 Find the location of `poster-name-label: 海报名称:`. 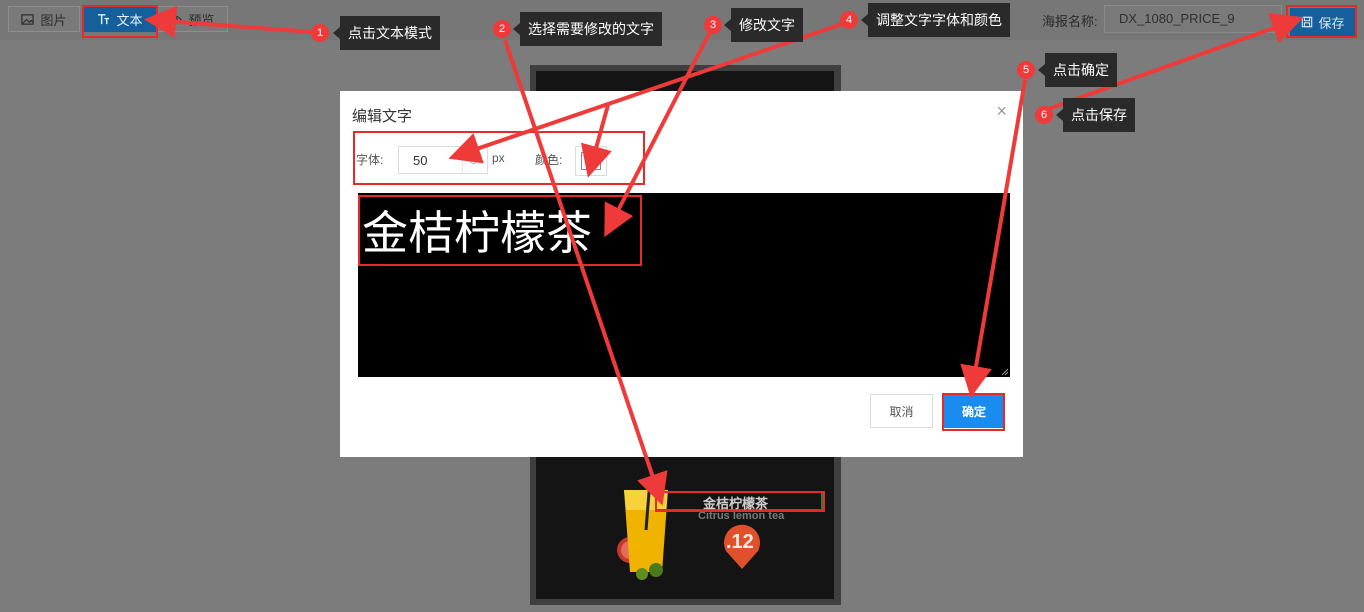

poster-name-label: 海报名称: is located at coordinates (1070, 21).